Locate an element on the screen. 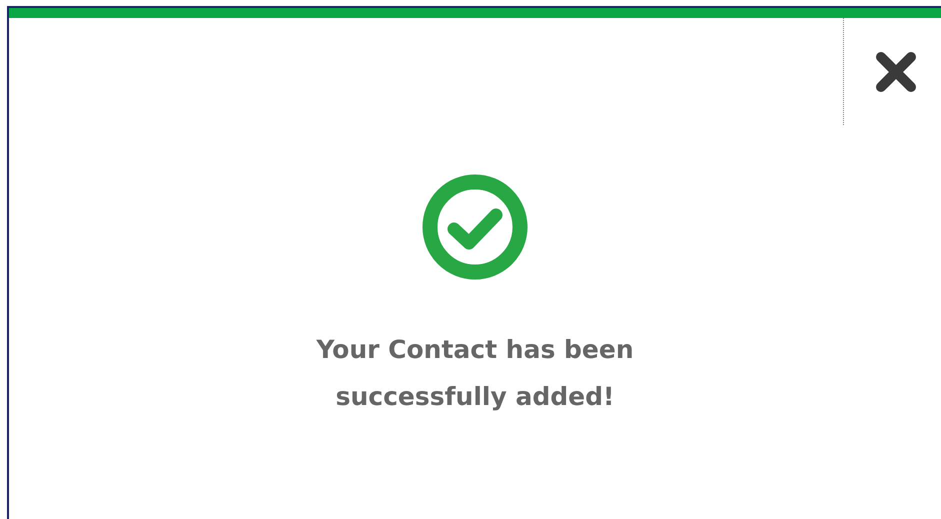 The height and width of the screenshot is (519, 941). close-button is located at coordinates (896, 72).